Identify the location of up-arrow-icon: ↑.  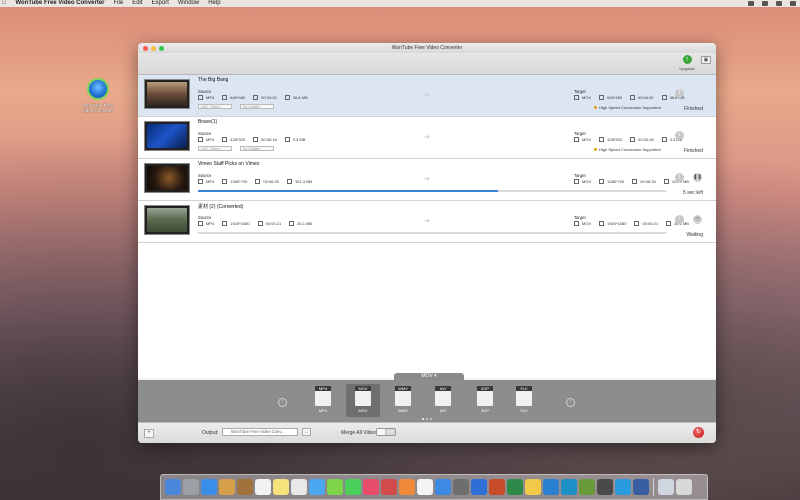
(687, 59).